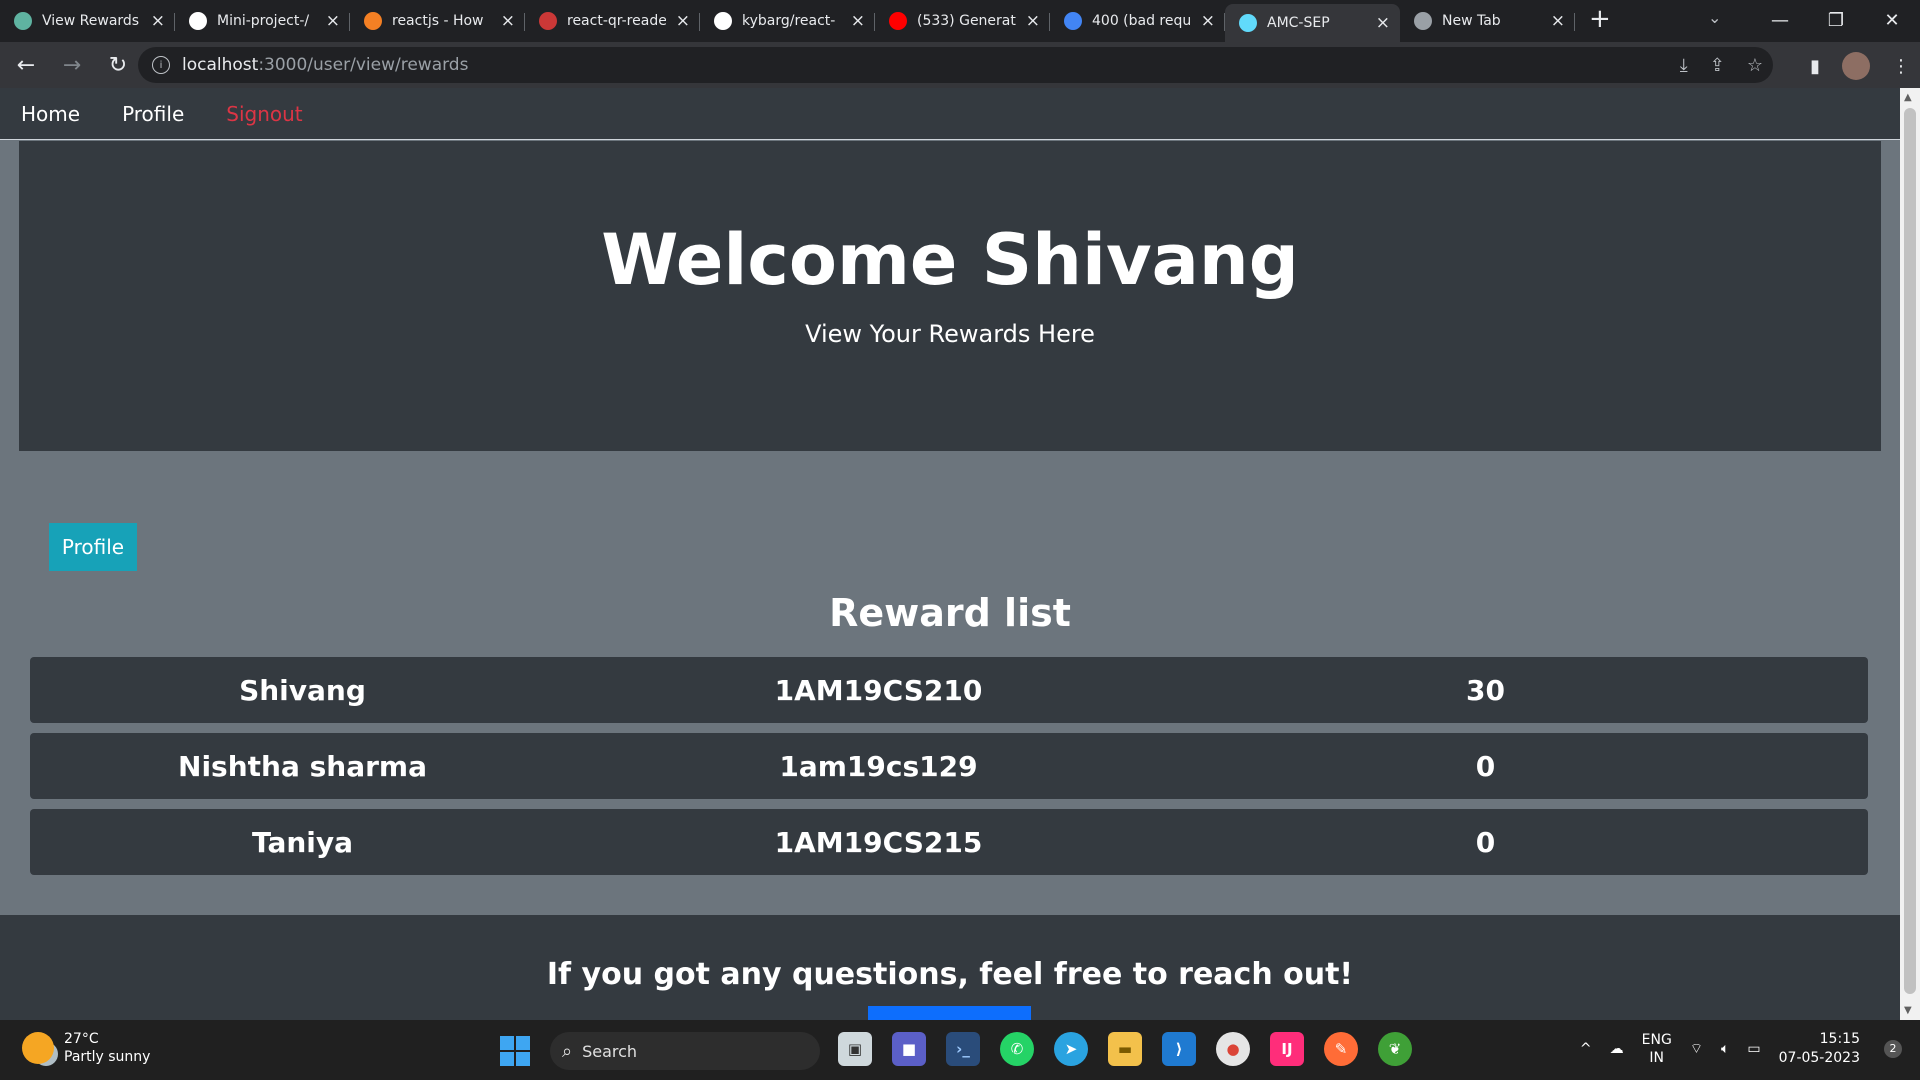 The image size is (1920, 1080). I want to click on nav-profile-link: Profile, so click(153, 114).